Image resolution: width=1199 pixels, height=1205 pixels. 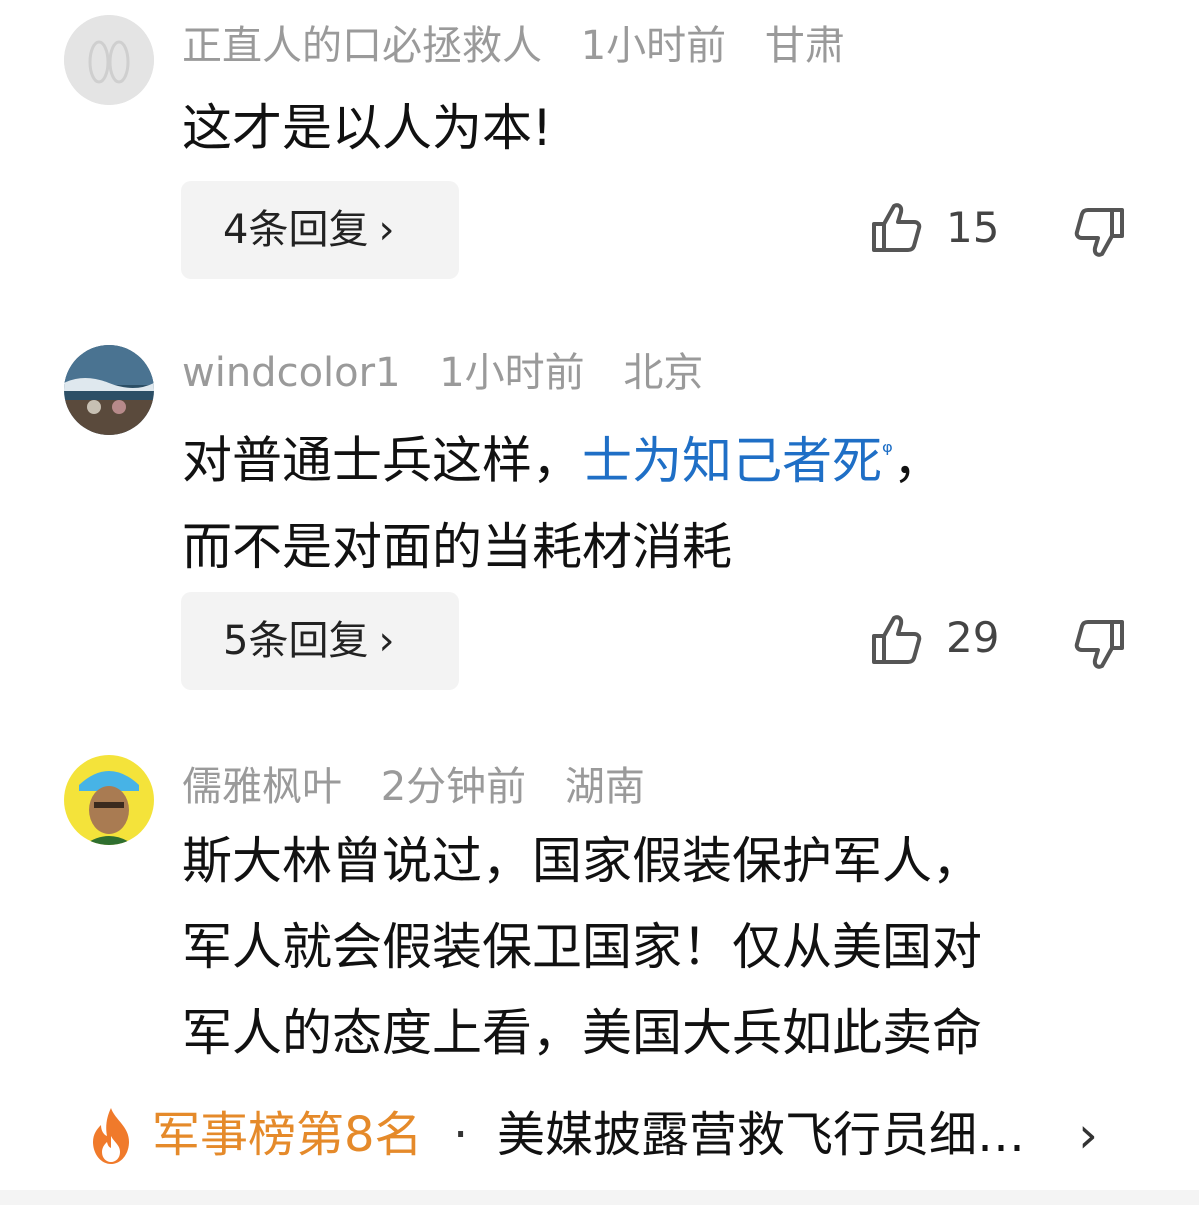 I want to click on comment-meta: 正直人的口必拯救人 1小时前 甘肃, so click(x=526, y=46).